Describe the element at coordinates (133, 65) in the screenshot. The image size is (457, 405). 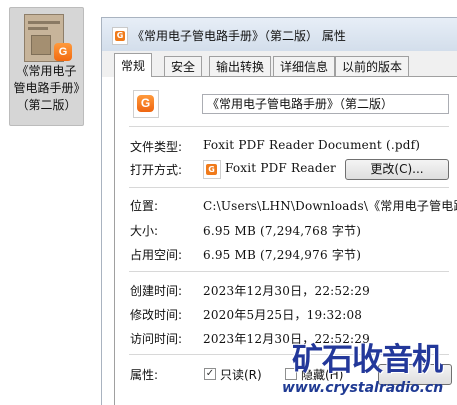
I see `tab-general: 常规` at that location.